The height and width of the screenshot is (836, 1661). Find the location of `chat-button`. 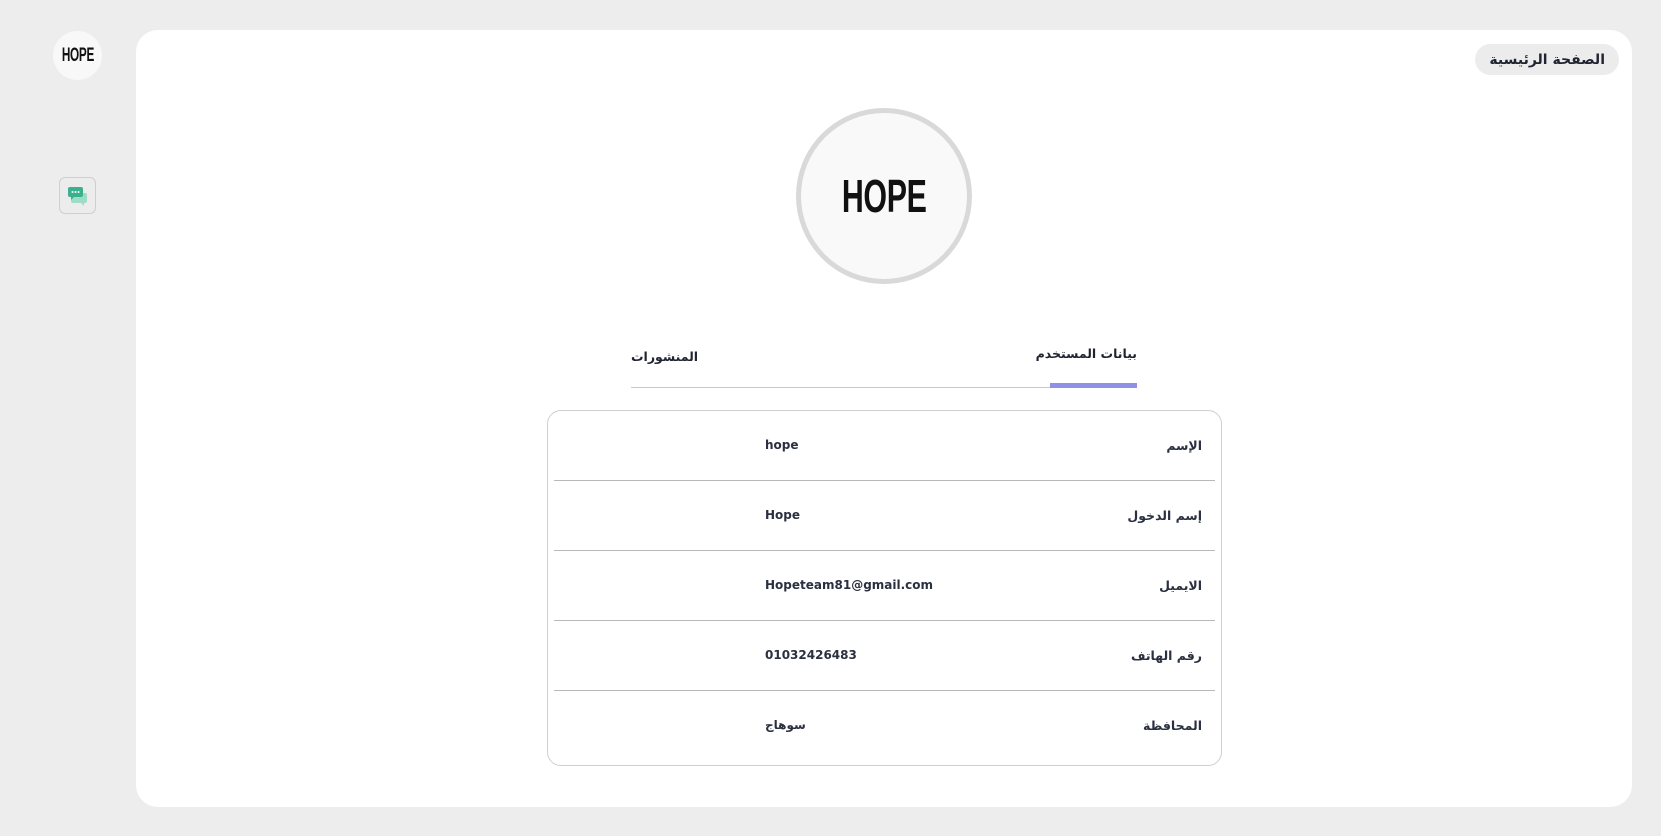

chat-button is located at coordinates (77, 195).